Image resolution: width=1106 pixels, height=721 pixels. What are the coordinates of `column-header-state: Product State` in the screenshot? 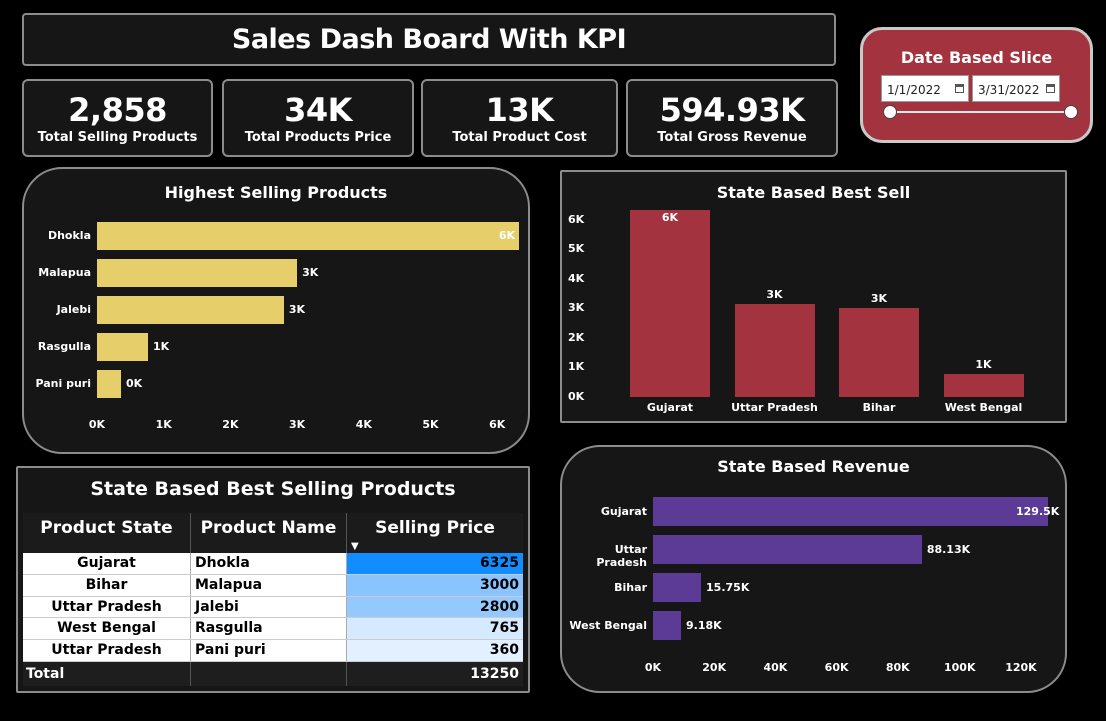 It's located at (107, 533).